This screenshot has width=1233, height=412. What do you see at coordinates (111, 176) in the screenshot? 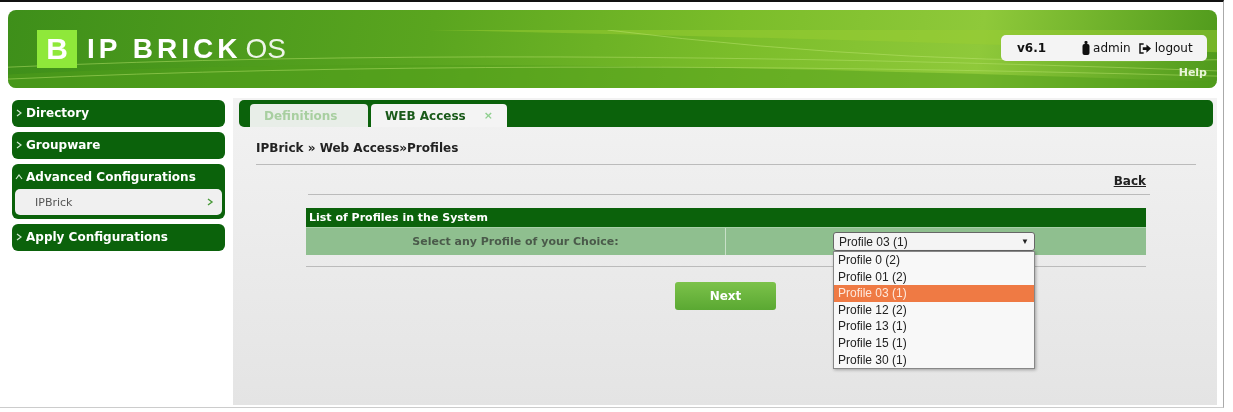
I see `sidebar-label: Advanced Configurations` at bounding box center [111, 176].